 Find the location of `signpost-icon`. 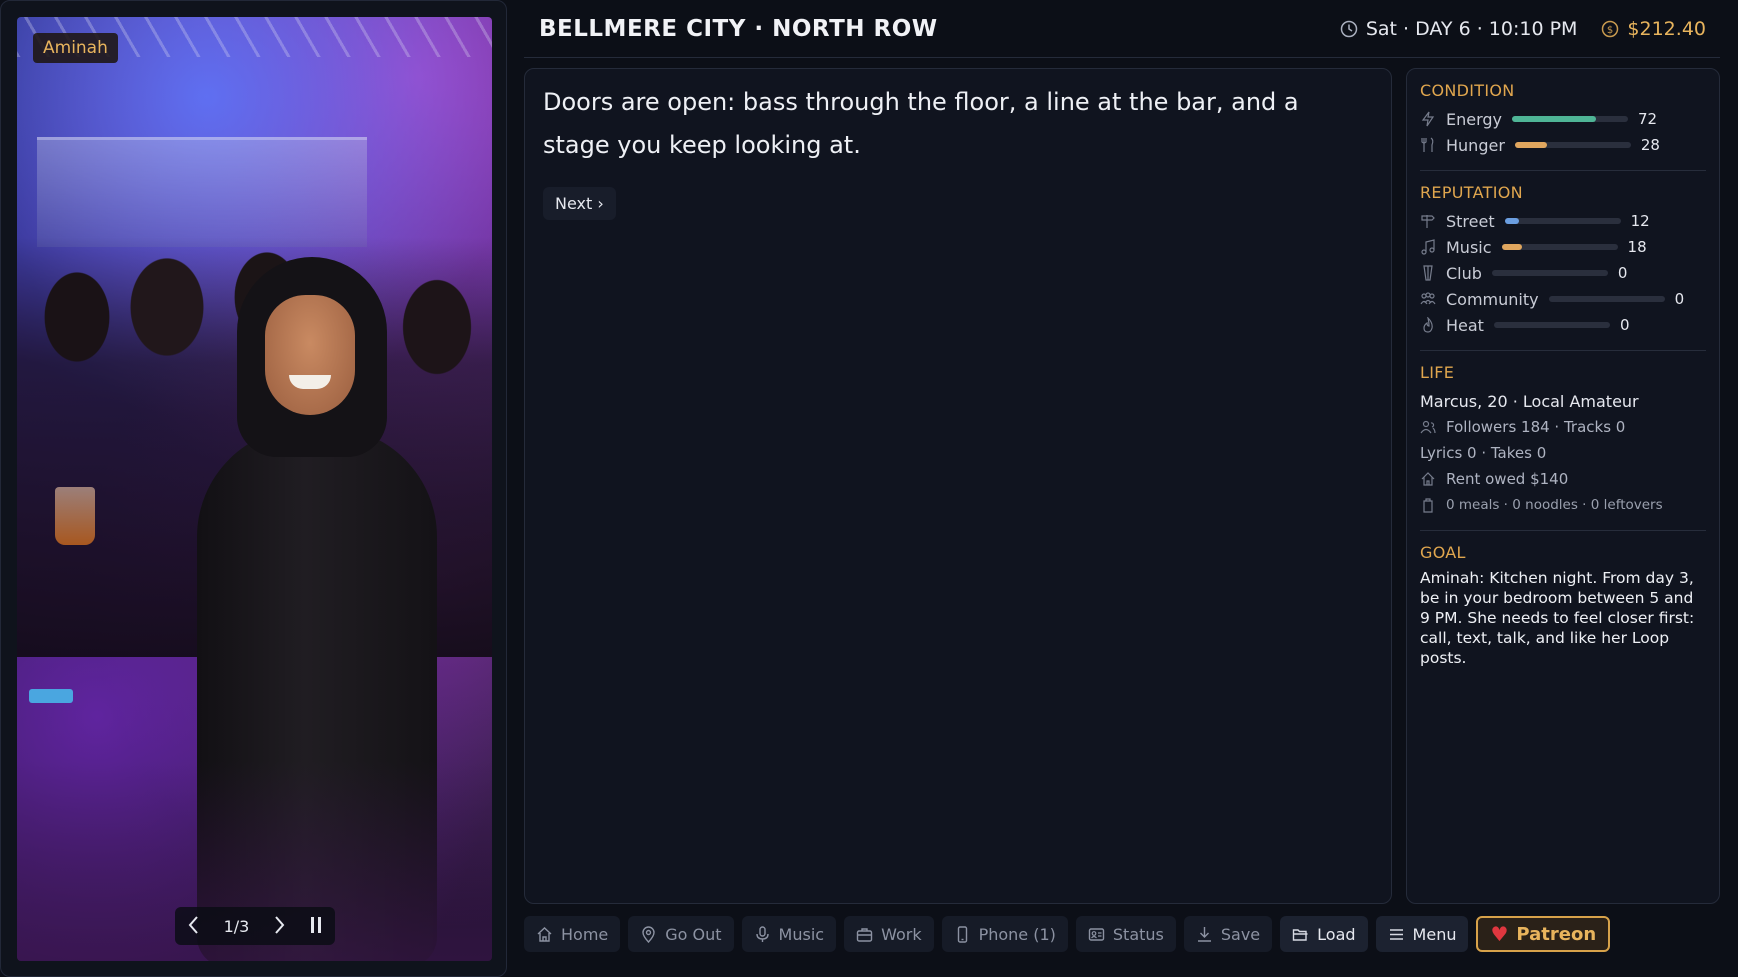

signpost-icon is located at coordinates (1428, 221).